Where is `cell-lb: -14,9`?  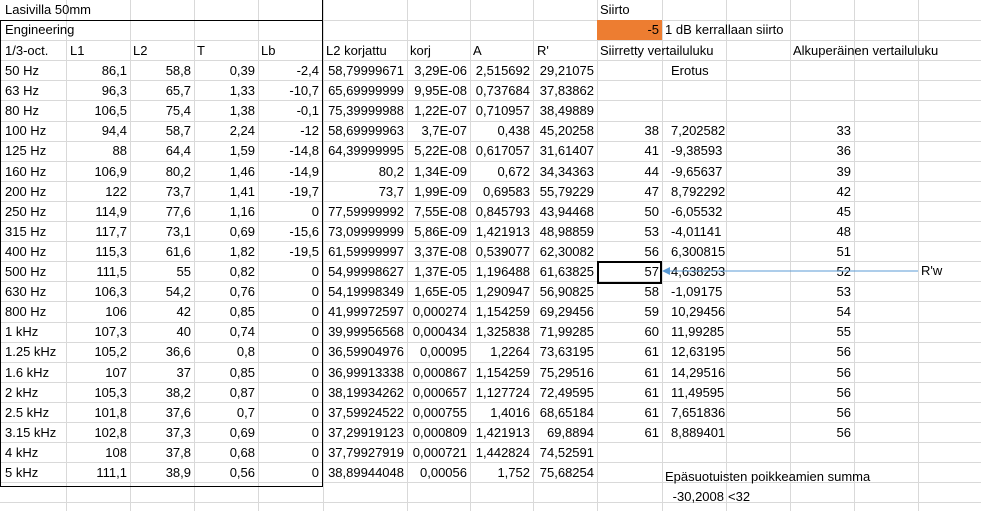
cell-lb: -14,9 is located at coordinates (288, 172).